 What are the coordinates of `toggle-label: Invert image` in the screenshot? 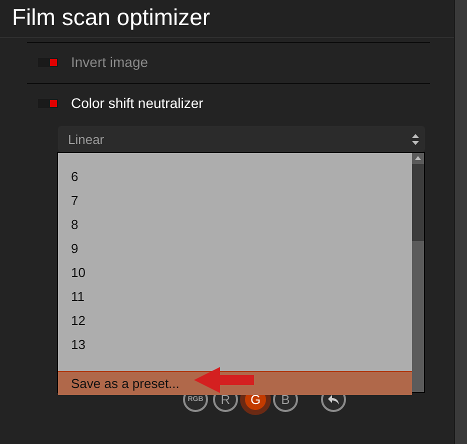 It's located at (109, 62).